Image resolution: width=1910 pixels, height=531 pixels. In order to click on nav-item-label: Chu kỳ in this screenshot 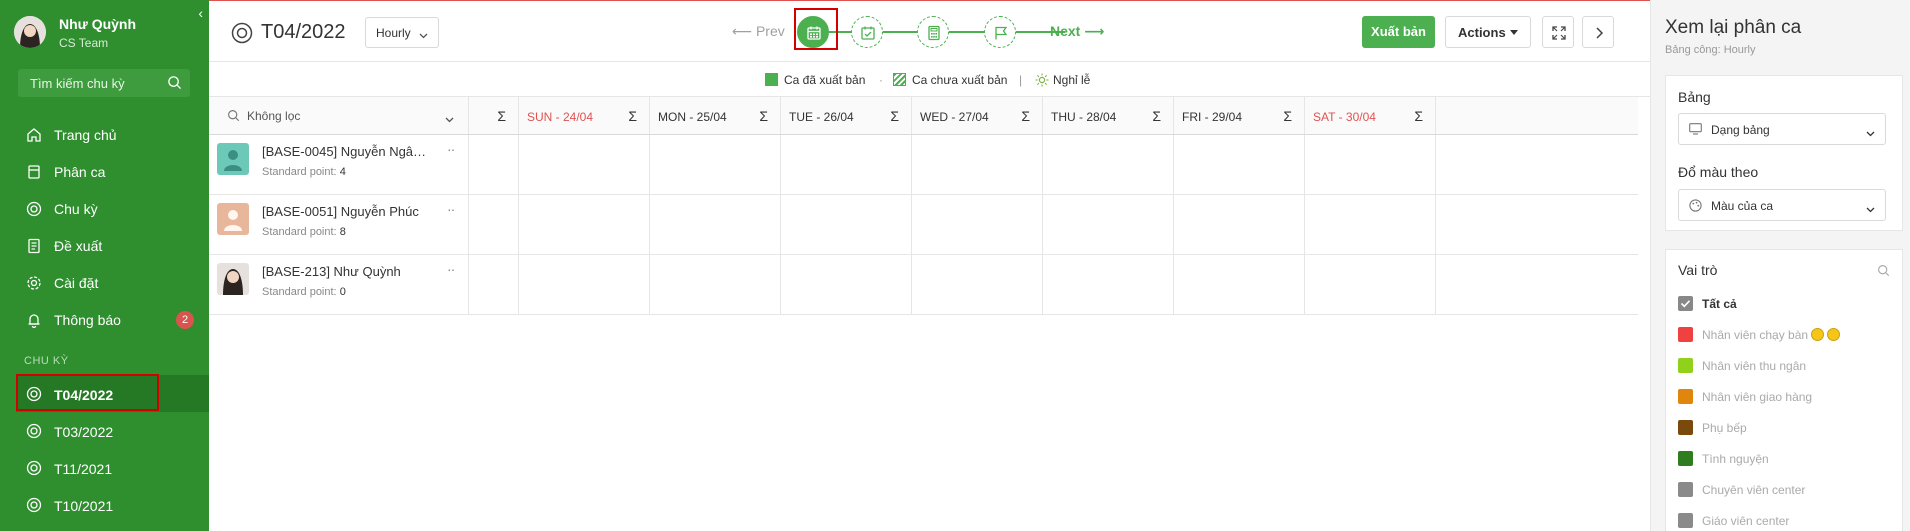, I will do `click(76, 209)`.